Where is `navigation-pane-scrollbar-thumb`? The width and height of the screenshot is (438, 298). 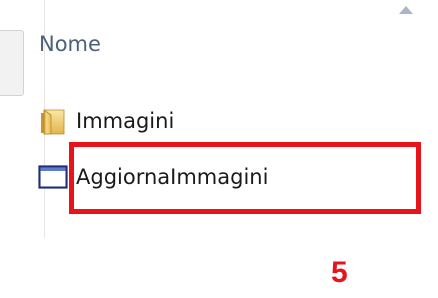 navigation-pane-scrollbar-thumb is located at coordinates (12, 63).